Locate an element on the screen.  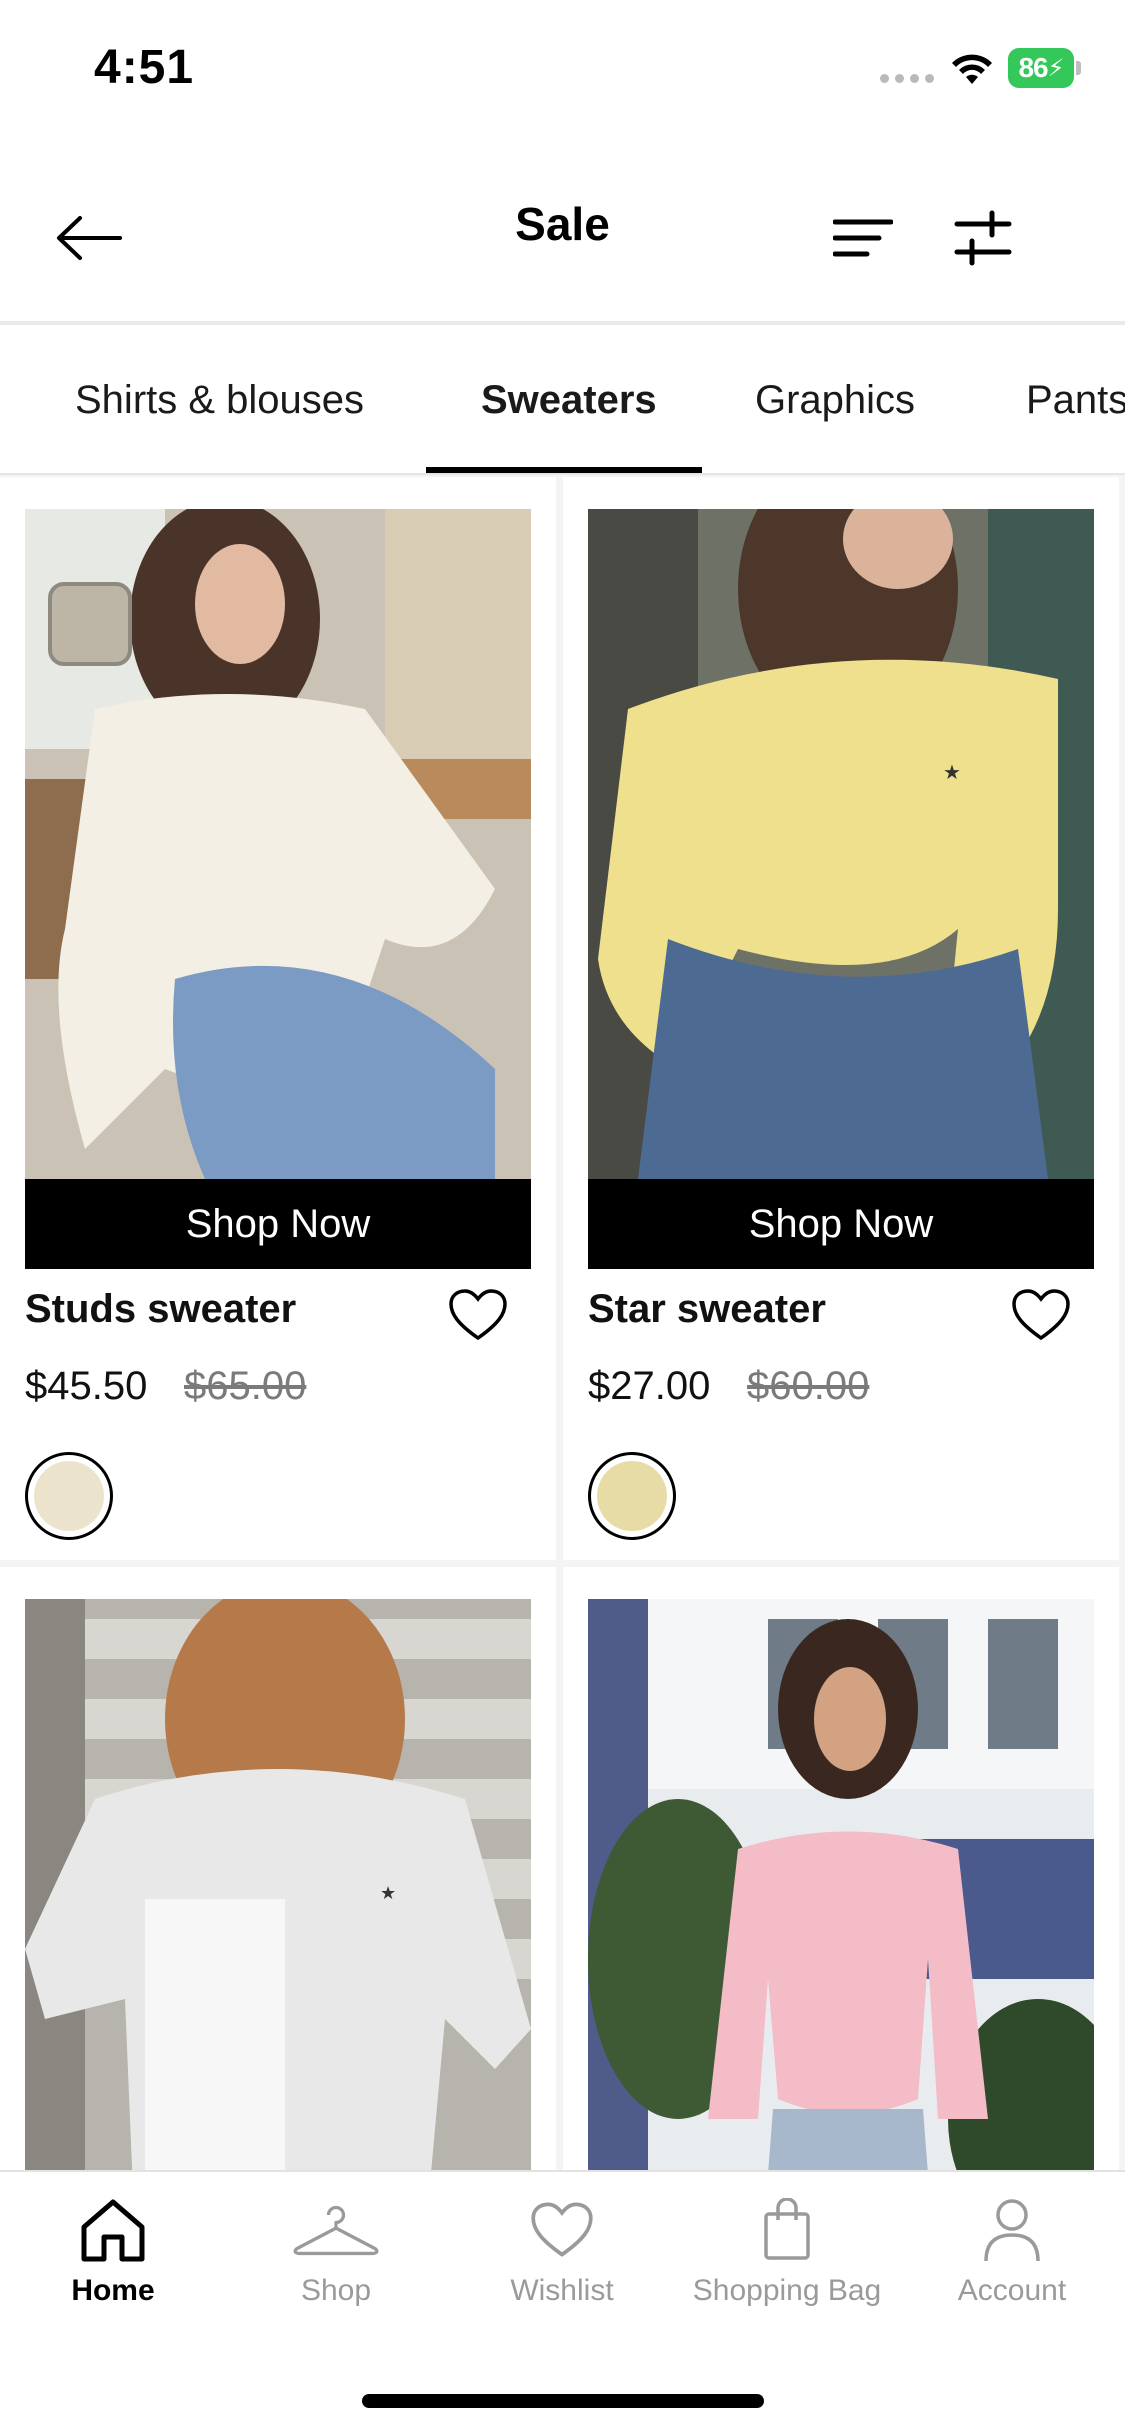
battery-icon: 86 ⚡ is located at coordinates (1044, 68).